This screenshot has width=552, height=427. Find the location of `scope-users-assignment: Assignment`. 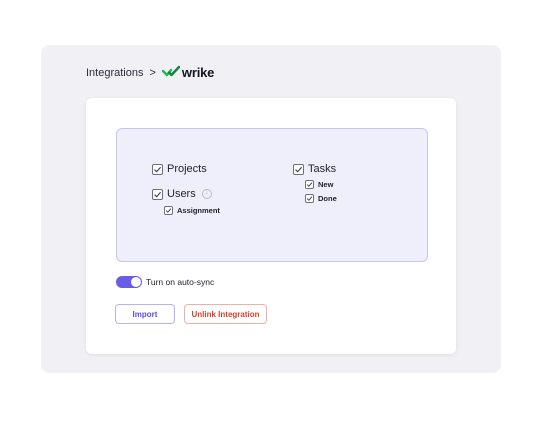

scope-users-assignment: Assignment is located at coordinates (192, 210).